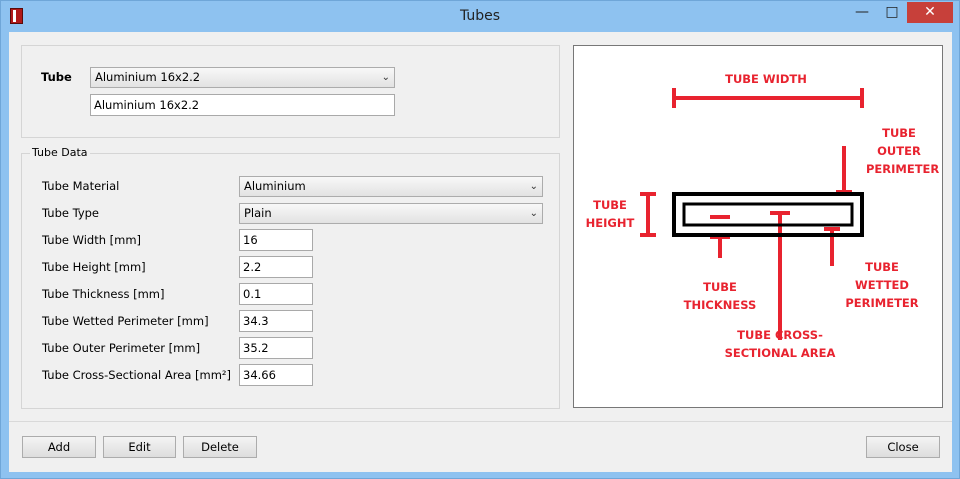 The height and width of the screenshot is (479, 960). What do you see at coordinates (125, 321) in the screenshot?
I see `tube-wetted-perimeter-label: Tube Wetted Perimeter [mm]` at bounding box center [125, 321].